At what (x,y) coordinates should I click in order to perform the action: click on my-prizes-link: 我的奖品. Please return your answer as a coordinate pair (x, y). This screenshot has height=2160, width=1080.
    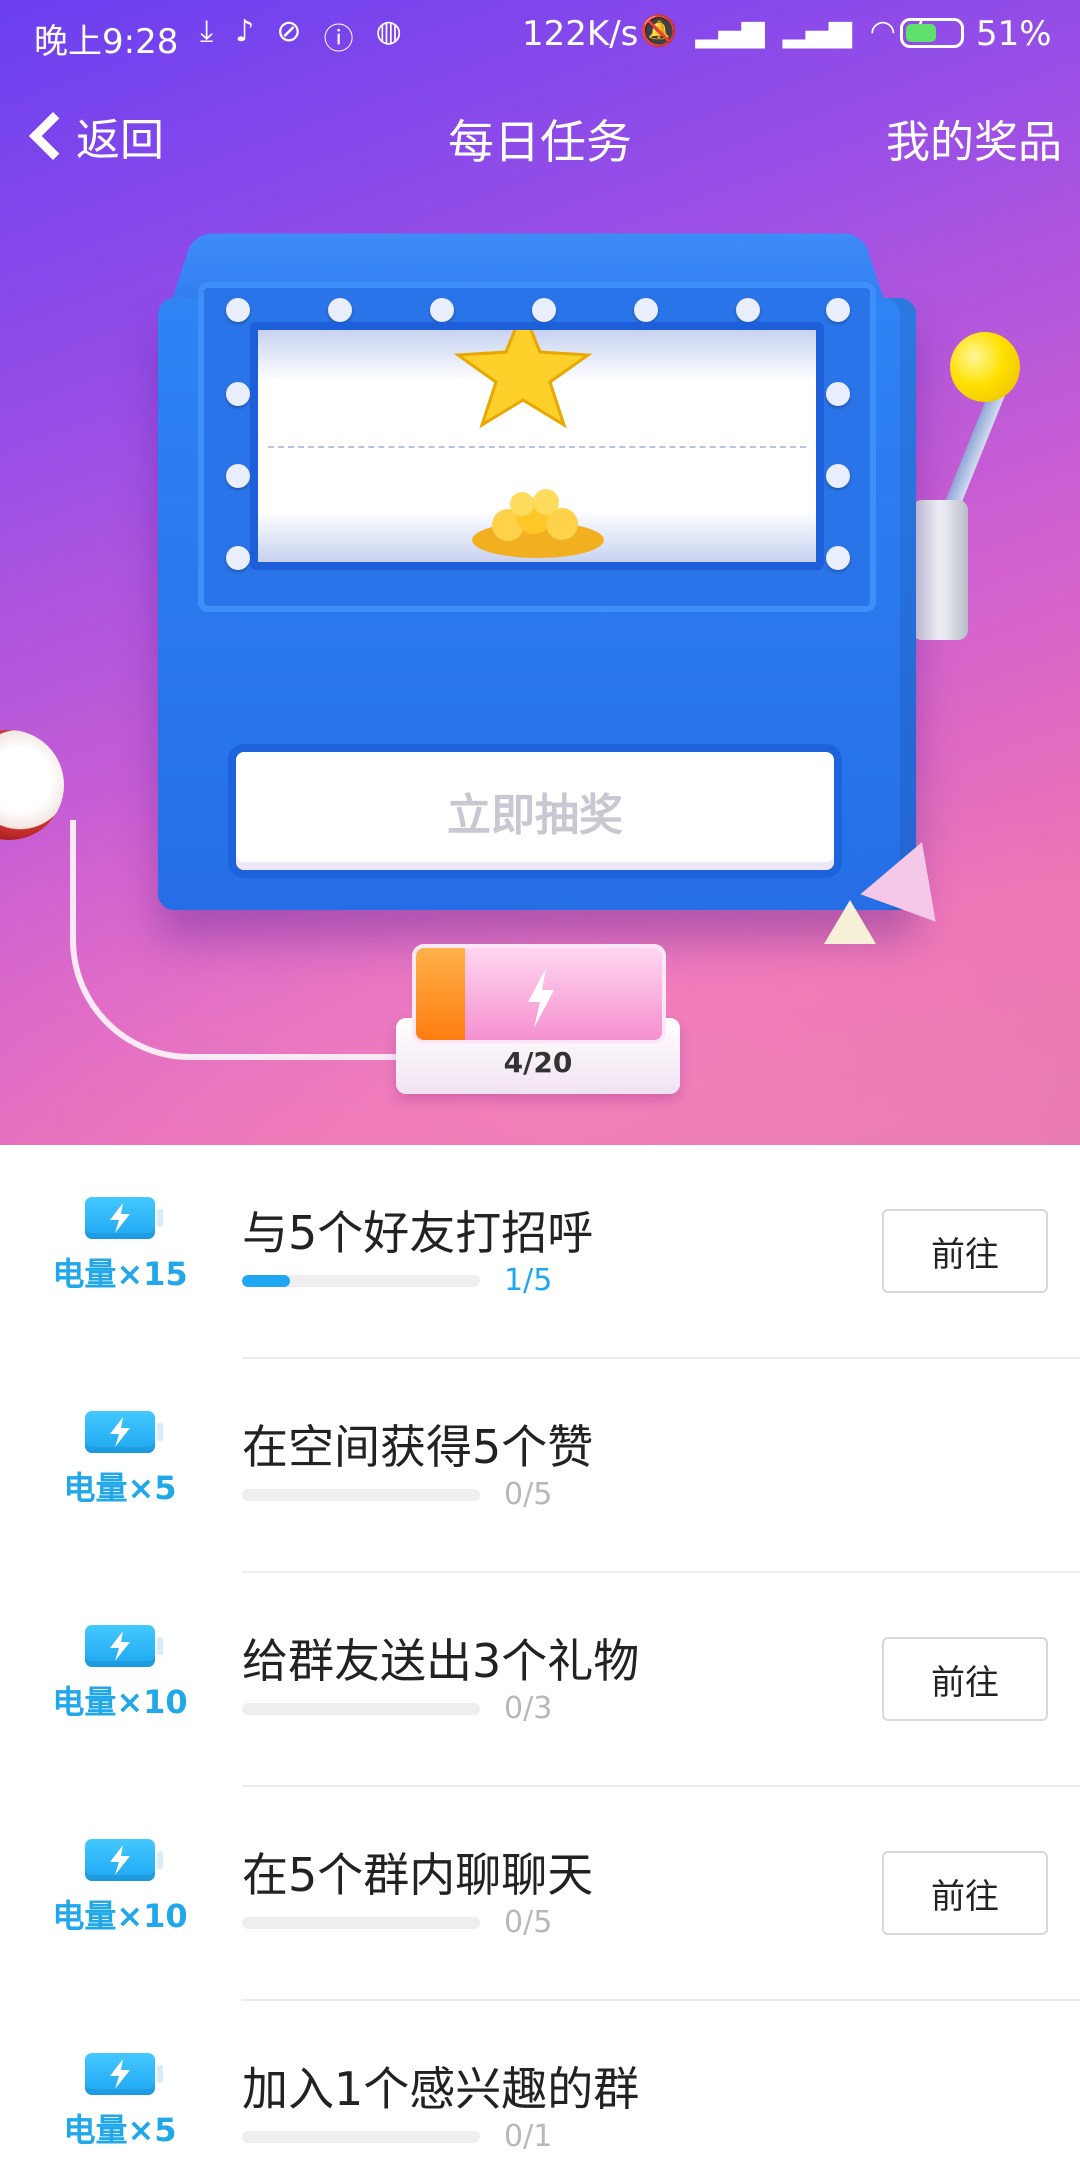
    Looking at the image, I should click on (974, 138).